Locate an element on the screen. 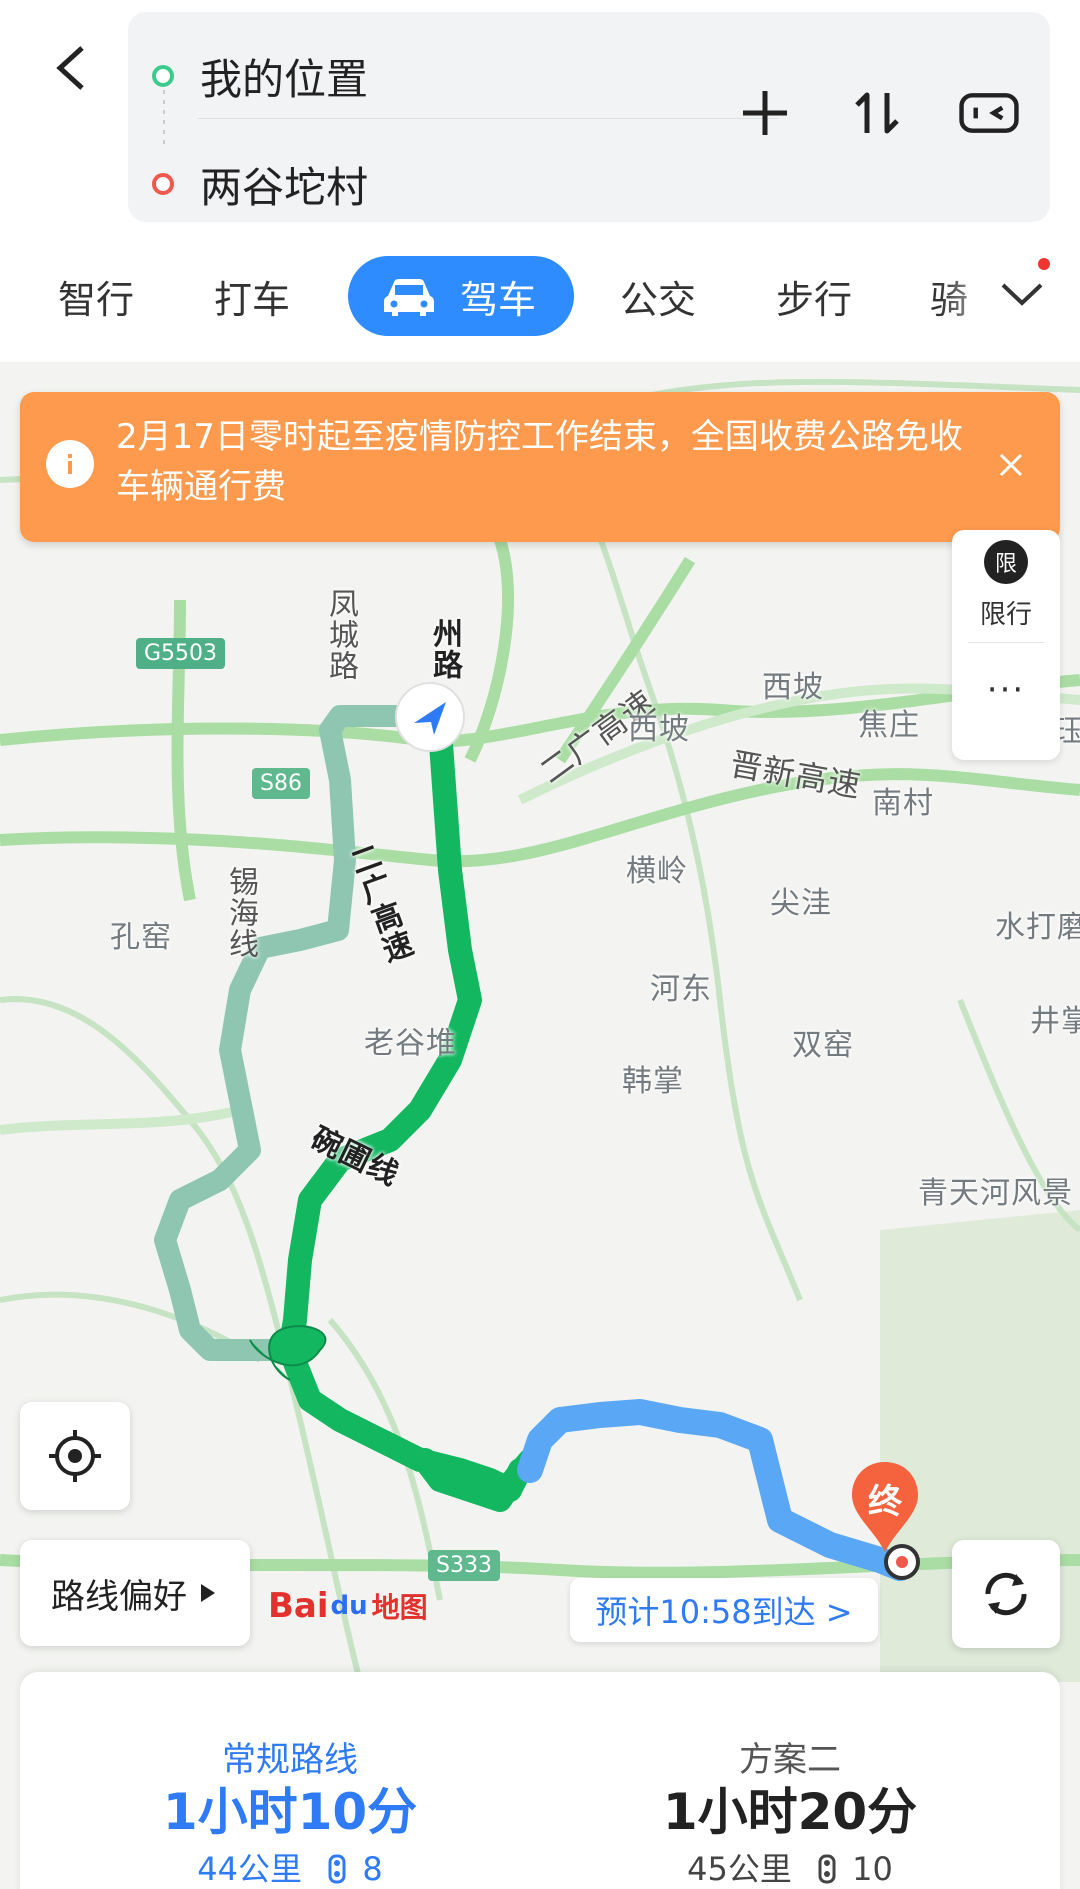  plan-distance-row: 45公里 10 is located at coordinates (790, 1866).